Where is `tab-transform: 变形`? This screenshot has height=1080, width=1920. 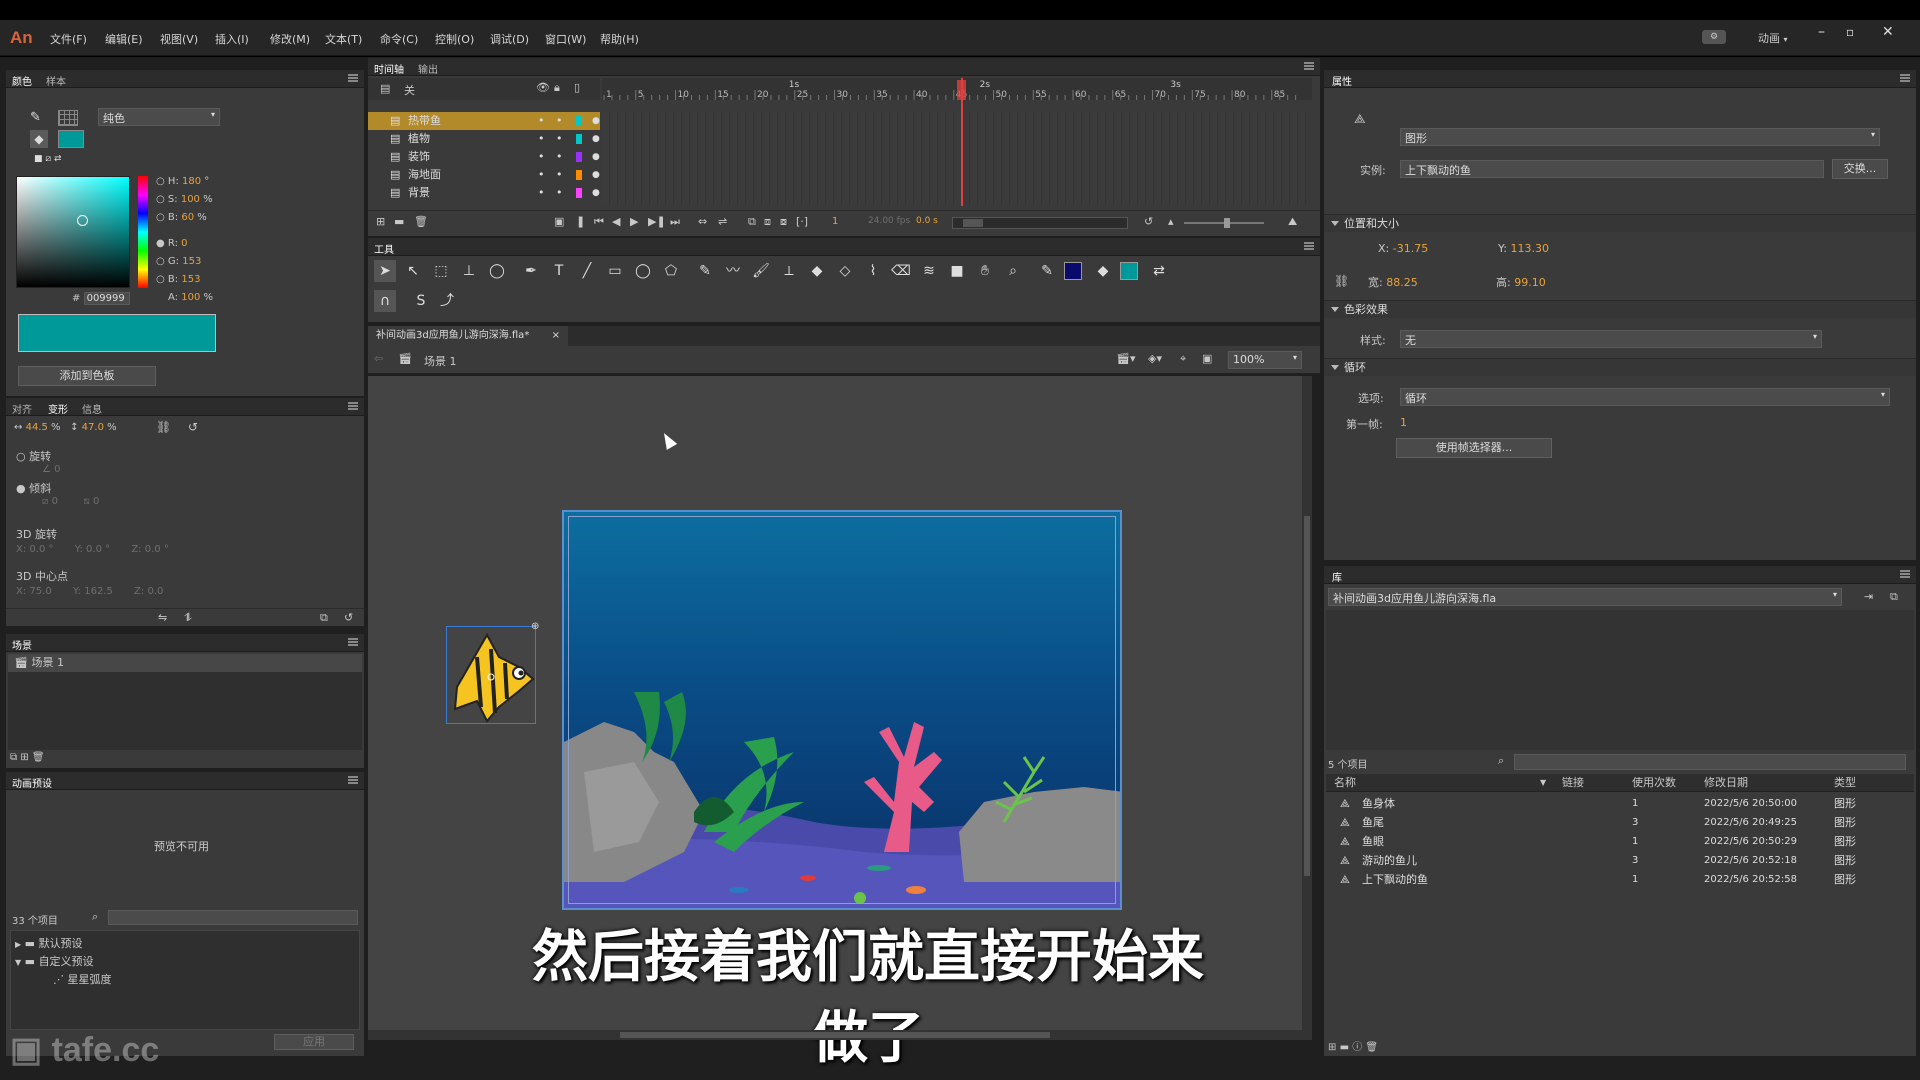 tab-transform: 变形 is located at coordinates (58, 408).